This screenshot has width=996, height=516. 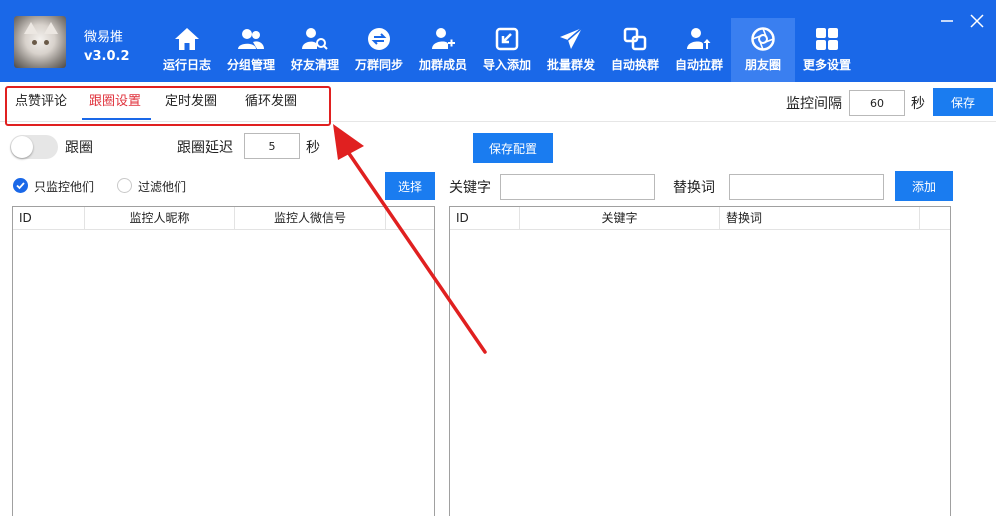 I want to click on nav-label: 运行日志, so click(x=186, y=65).